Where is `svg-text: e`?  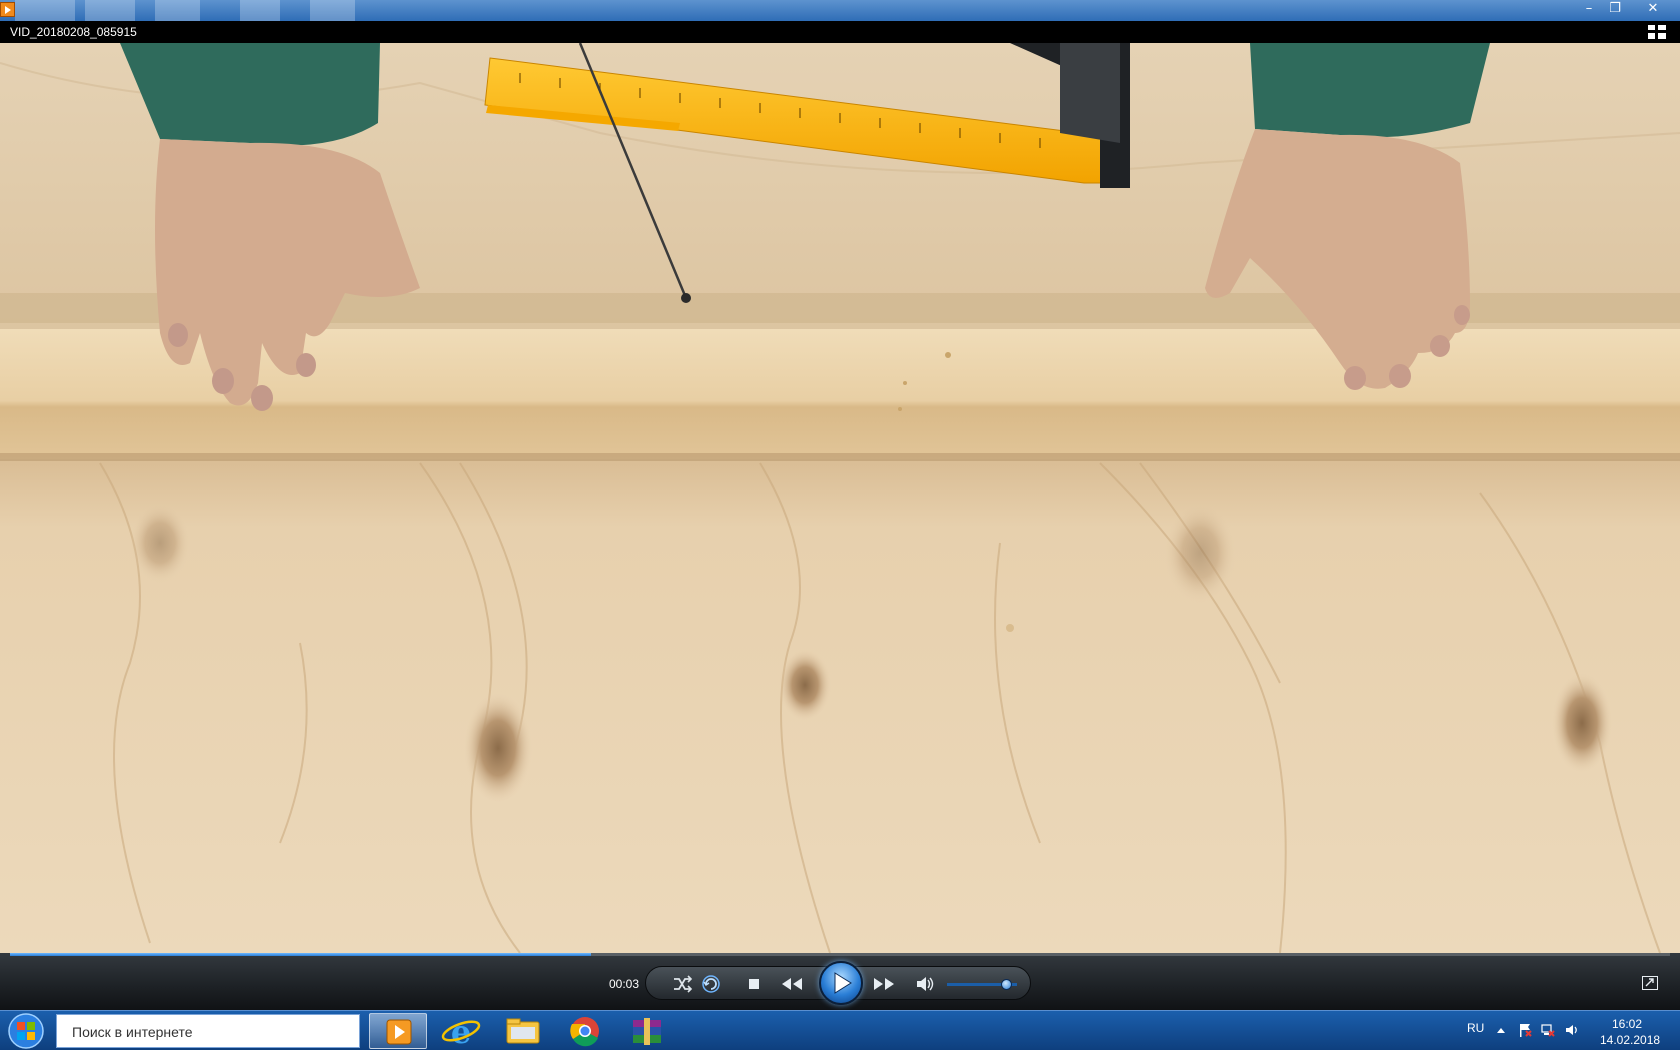 svg-text: e is located at coordinates (461, 1031).